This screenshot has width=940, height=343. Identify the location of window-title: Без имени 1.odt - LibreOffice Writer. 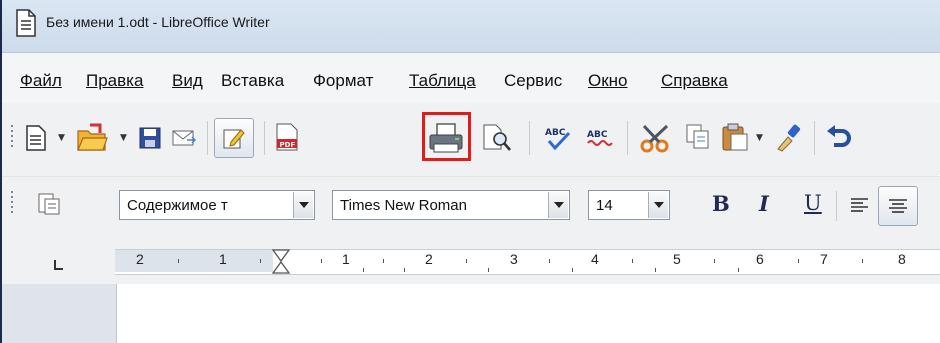
(158, 22).